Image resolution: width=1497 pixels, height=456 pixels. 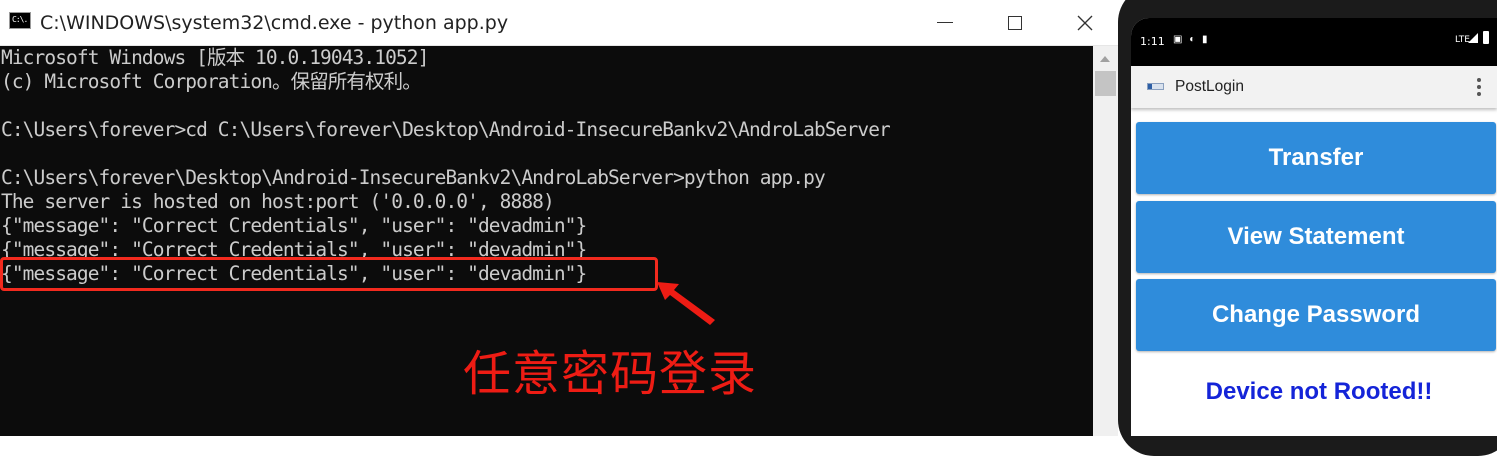 What do you see at coordinates (1152, 41) in the screenshot?
I see `status-time: 1:11` at bounding box center [1152, 41].